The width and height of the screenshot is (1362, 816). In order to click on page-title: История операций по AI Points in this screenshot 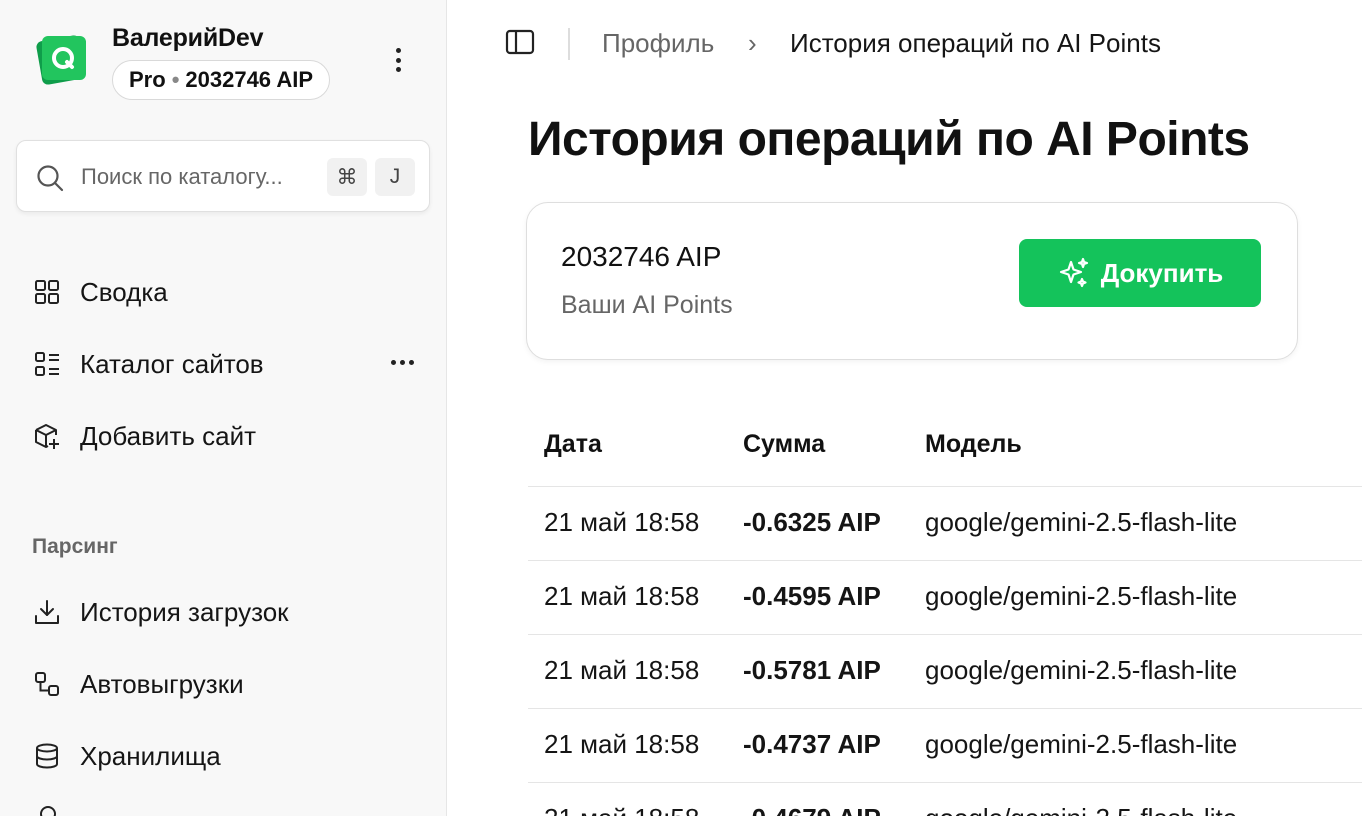, I will do `click(889, 139)`.